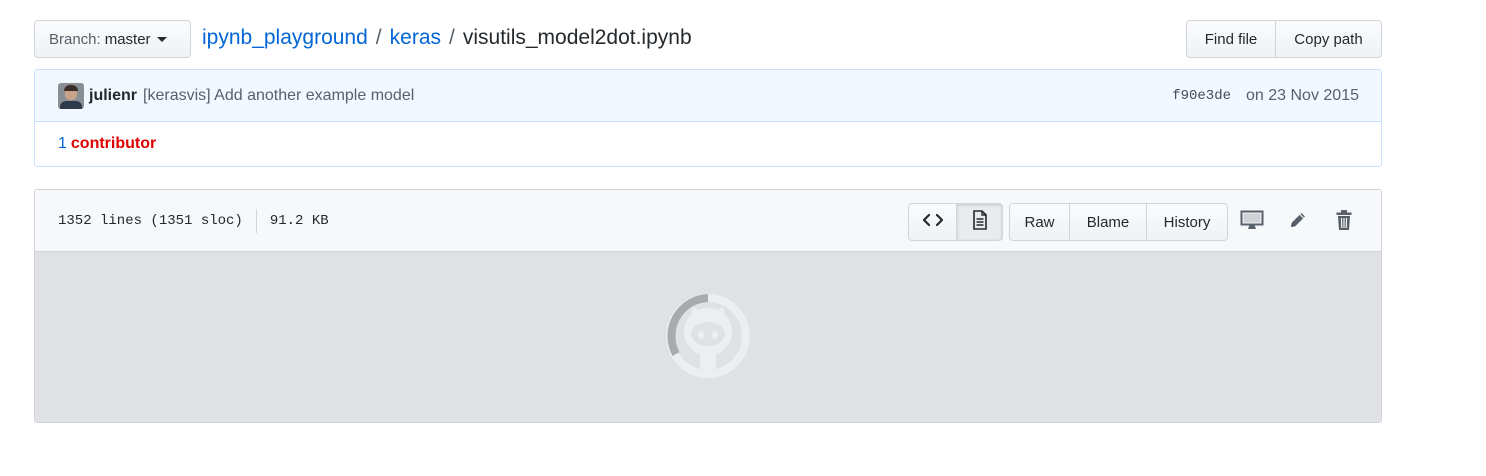 The width and height of the screenshot is (1486, 476). I want to click on breadcrumb-repo-link: ipynb_playground, so click(285, 38).